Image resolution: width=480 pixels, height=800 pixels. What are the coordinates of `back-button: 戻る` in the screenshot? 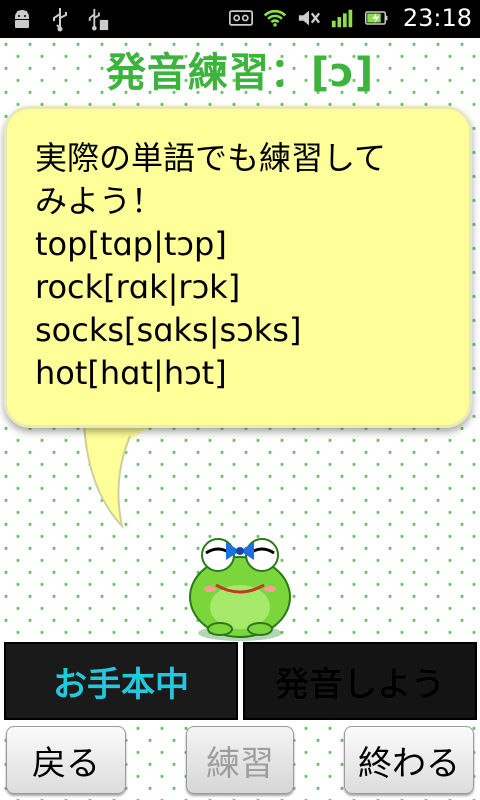 It's located at (66, 760).